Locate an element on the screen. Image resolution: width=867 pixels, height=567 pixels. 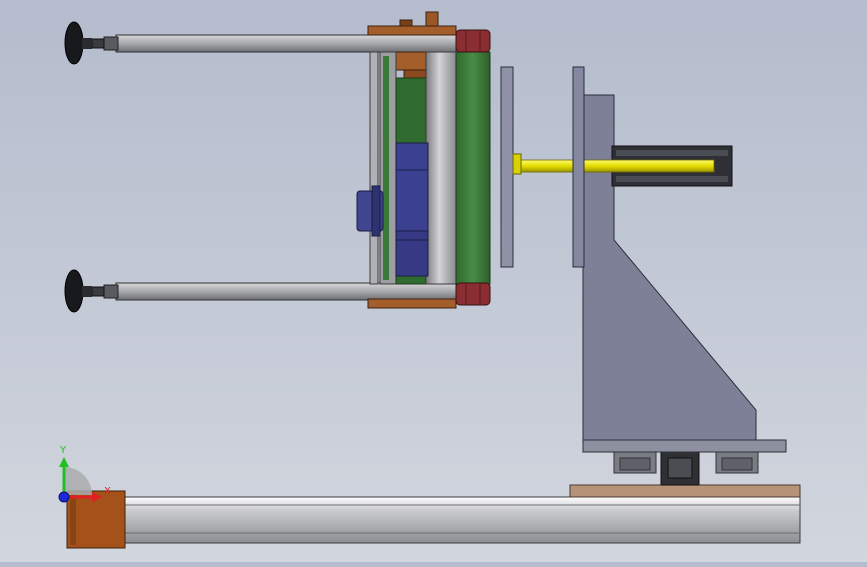
y-axis-label: Y is located at coordinates (63, 450).